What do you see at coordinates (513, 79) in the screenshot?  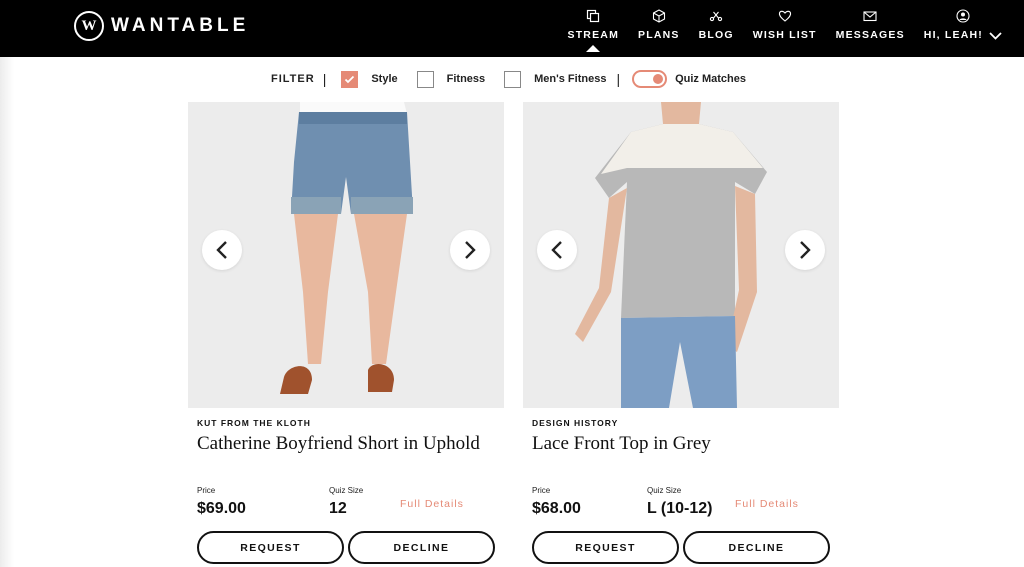 I see `mens-fitness-checkbox` at bounding box center [513, 79].